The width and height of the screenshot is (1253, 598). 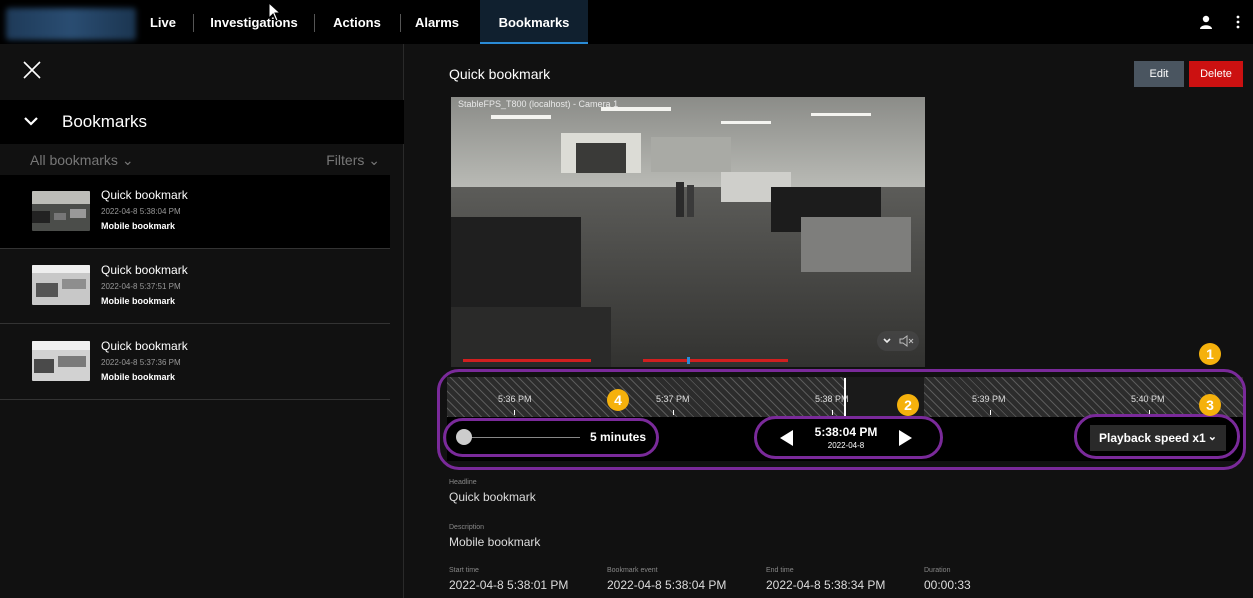 What do you see at coordinates (989, 399) in the screenshot?
I see `timeline-tick-label: 5:39 PM` at bounding box center [989, 399].